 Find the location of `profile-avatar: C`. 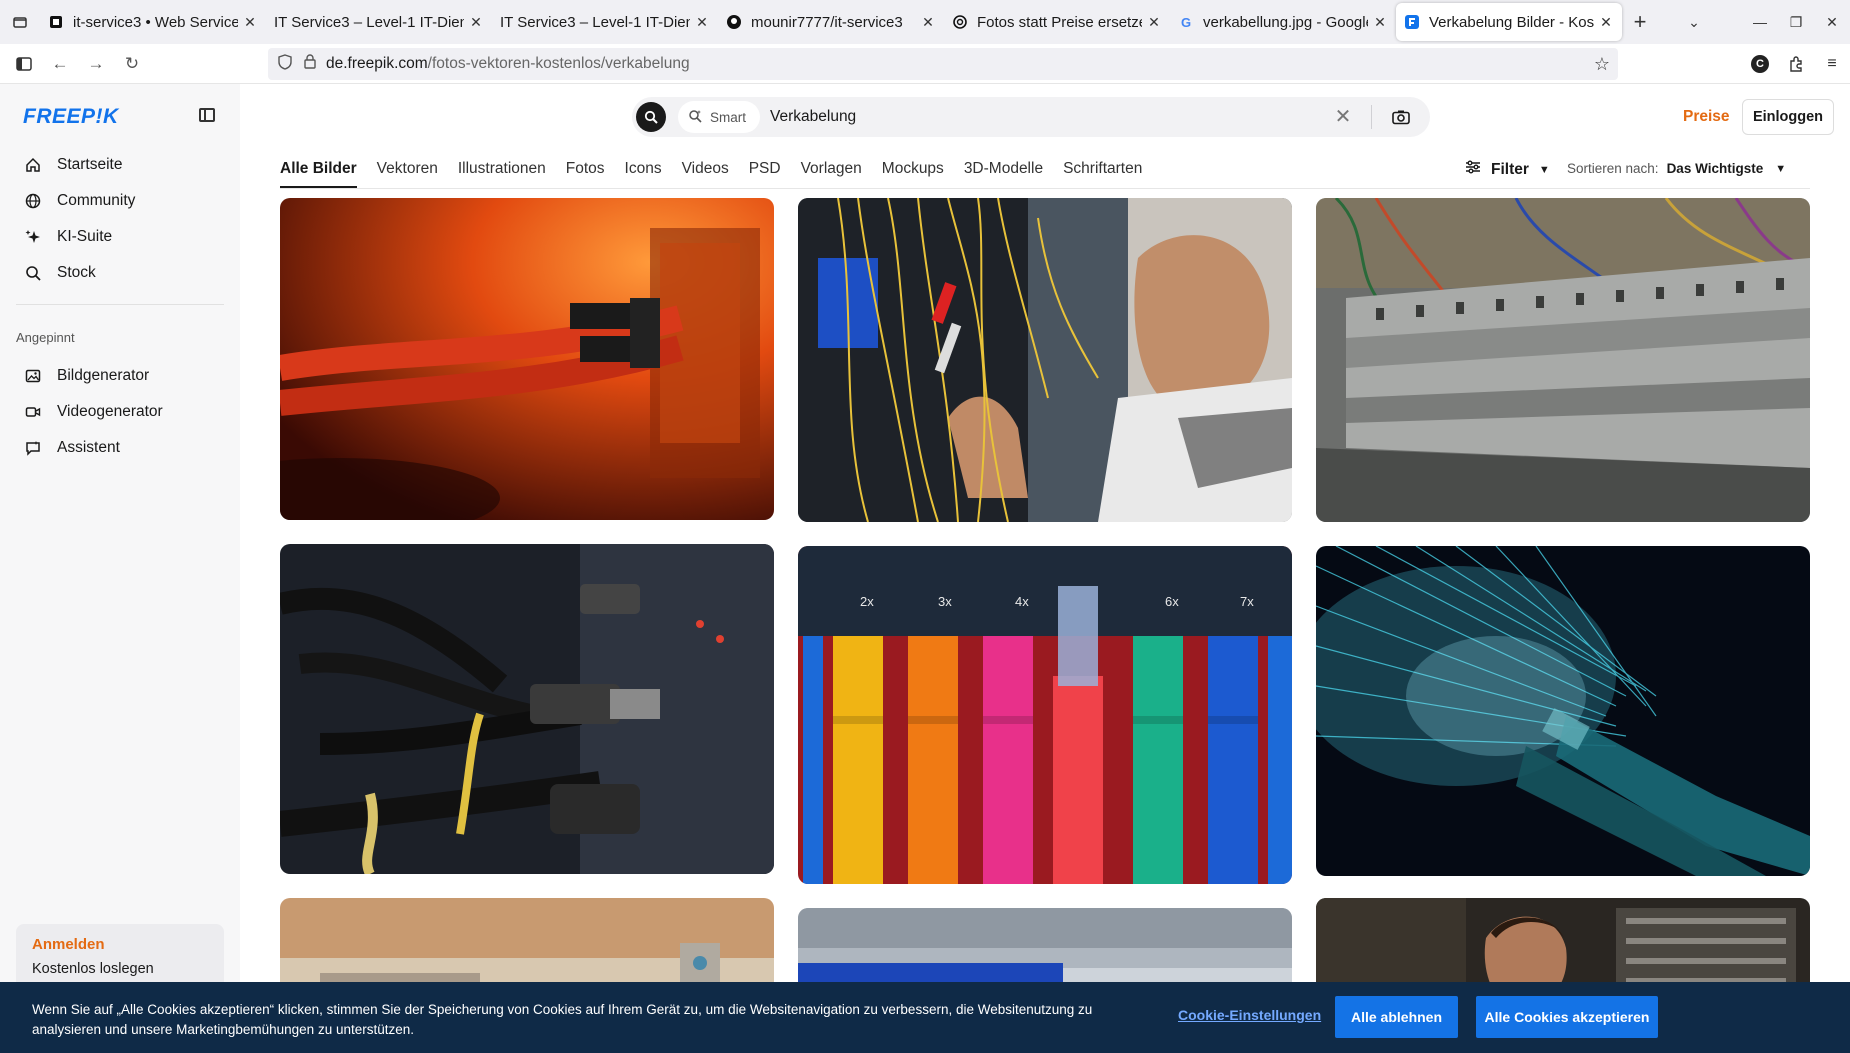

profile-avatar: C is located at coordinates (1760, 64).